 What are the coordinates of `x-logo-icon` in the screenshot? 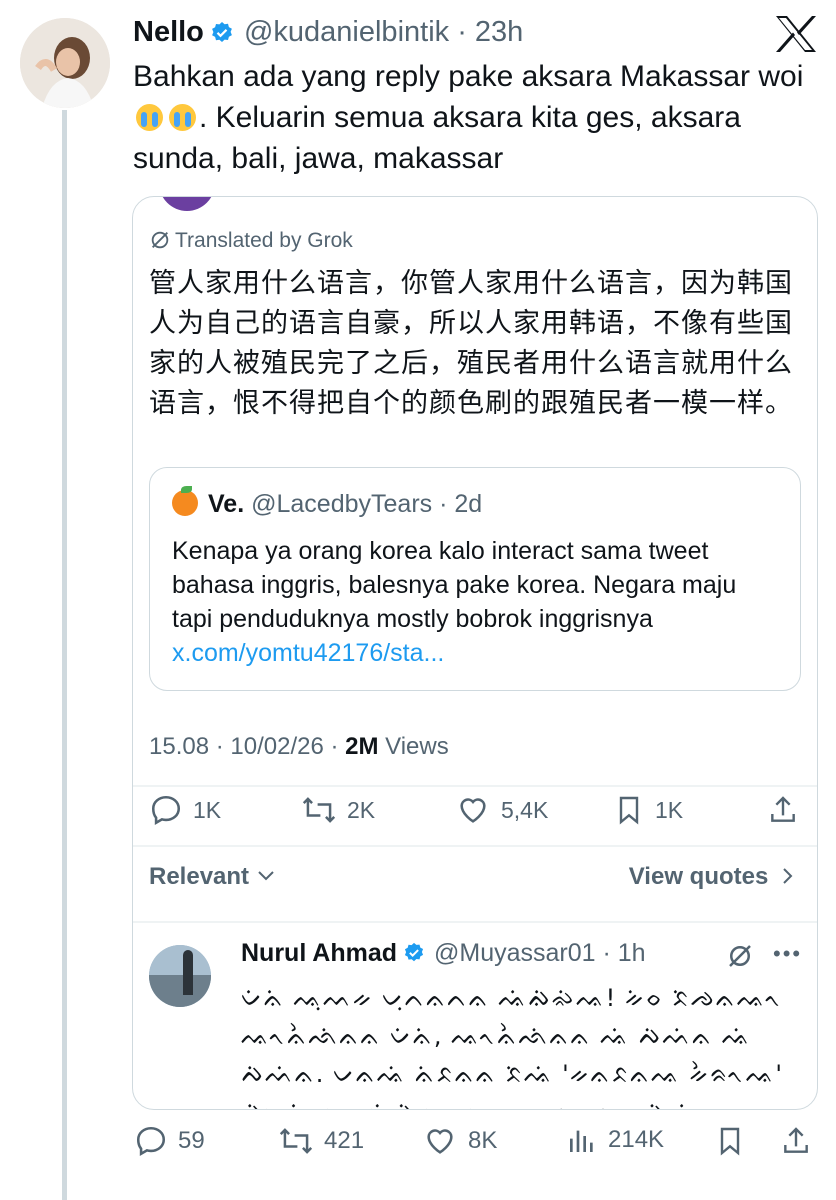 It's located at (796, 34).